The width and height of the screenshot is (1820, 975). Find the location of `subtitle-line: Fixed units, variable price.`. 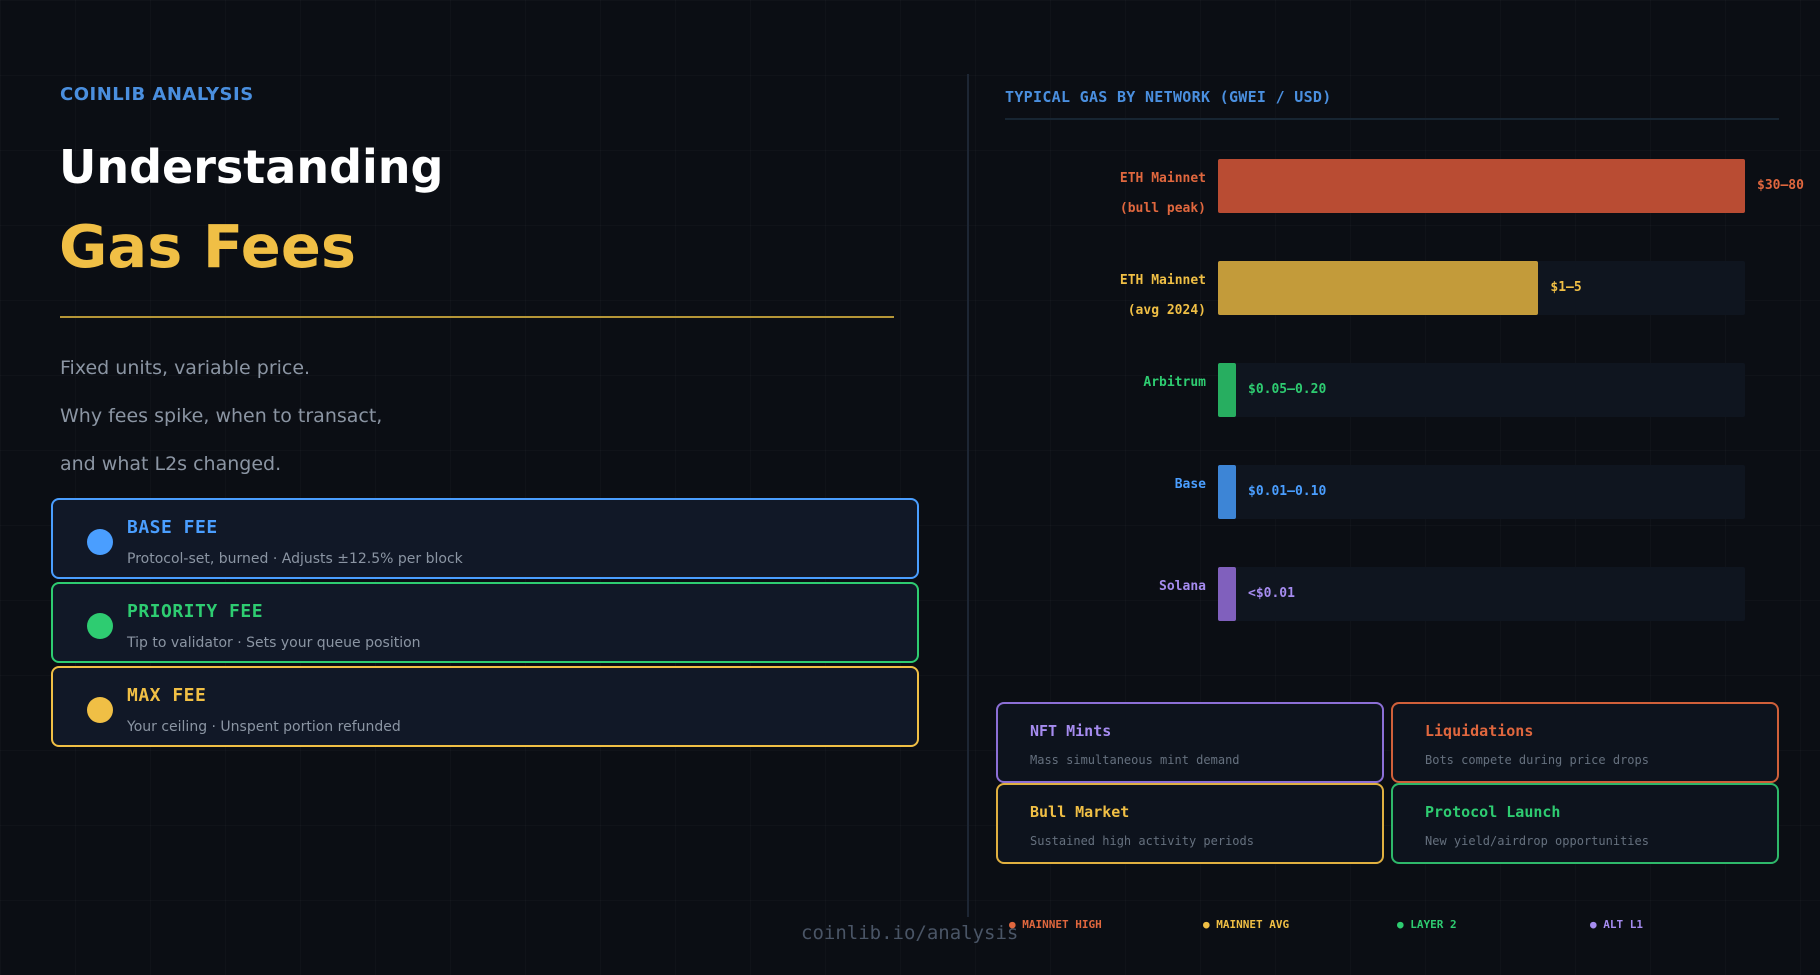

subtitle-line: Fixed units, variable price. is located at coordinates (185, 368).